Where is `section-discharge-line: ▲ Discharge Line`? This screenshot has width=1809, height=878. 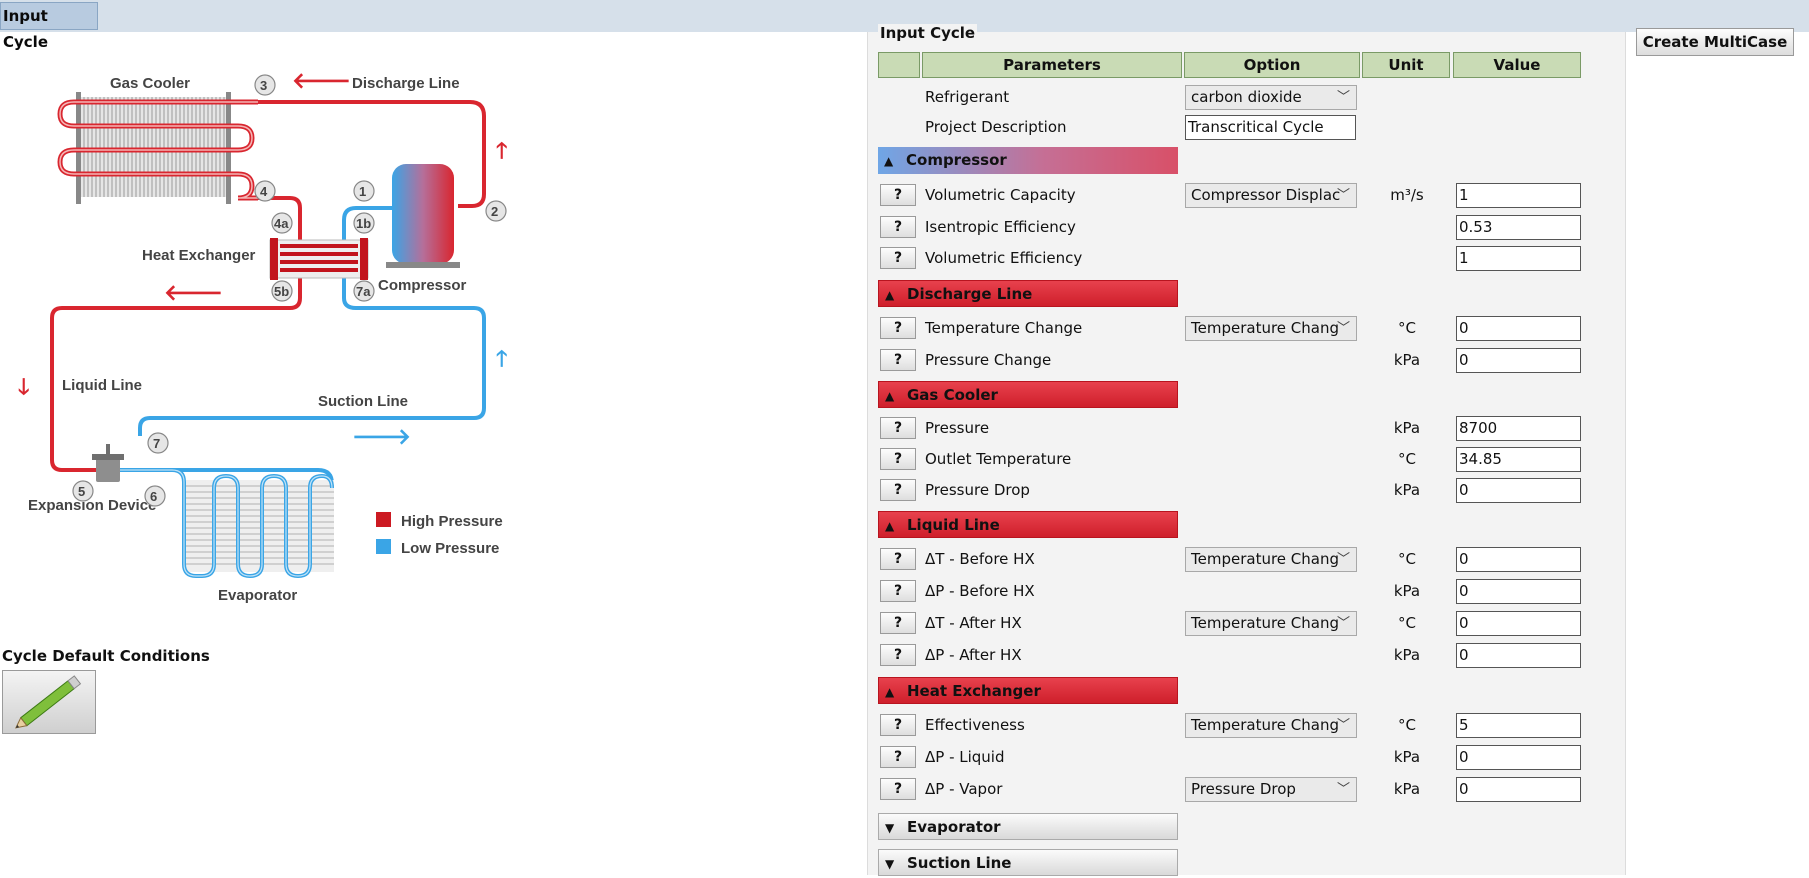
section-discharge-line: ▲ Discharge Line is located at coordinates (1028, 293).